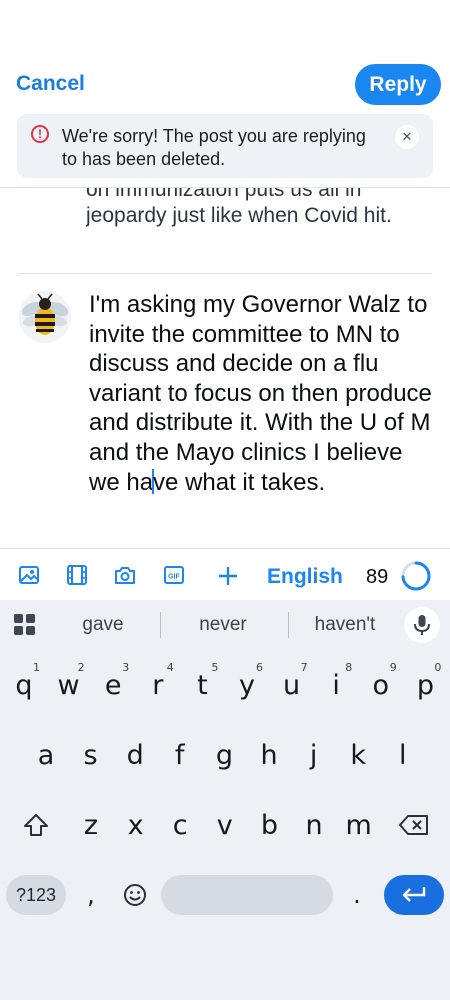  I want to click on key-i: i8, so click(336, 685).